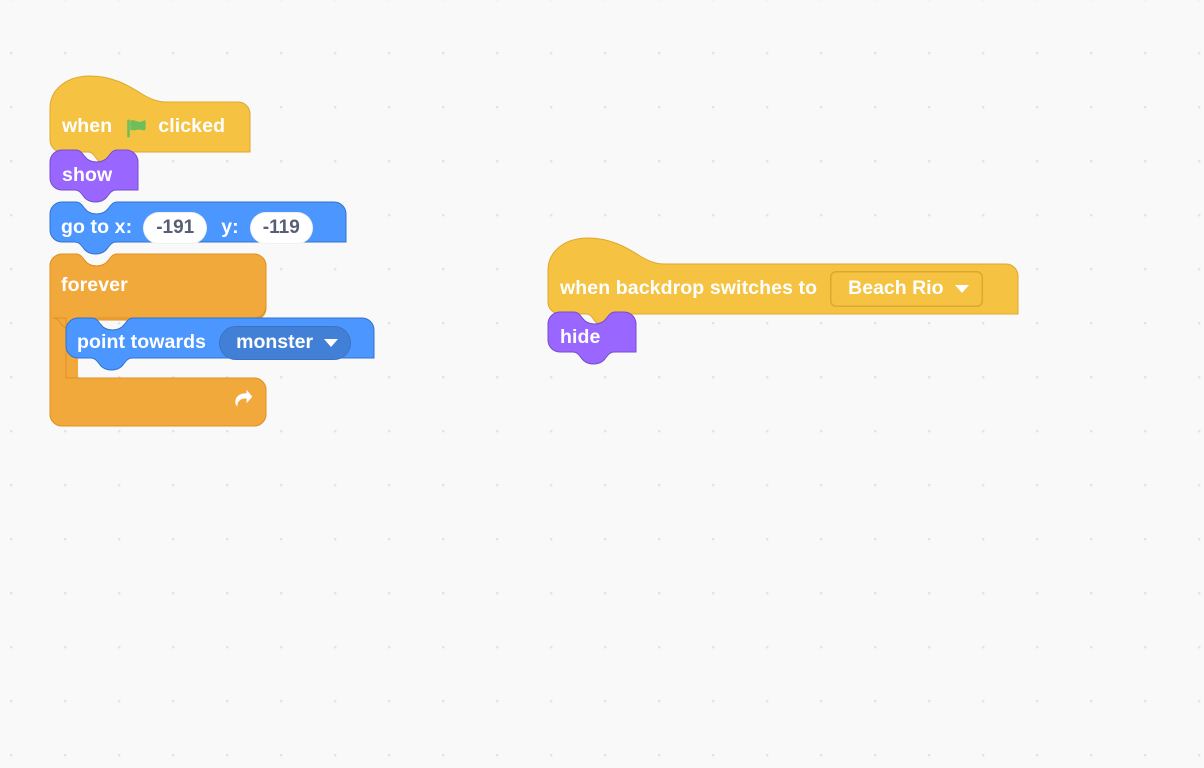 The height and width of the screenshot is (768, 1204). I want to click on x-coordinate-input: -191, so click(175, 228).